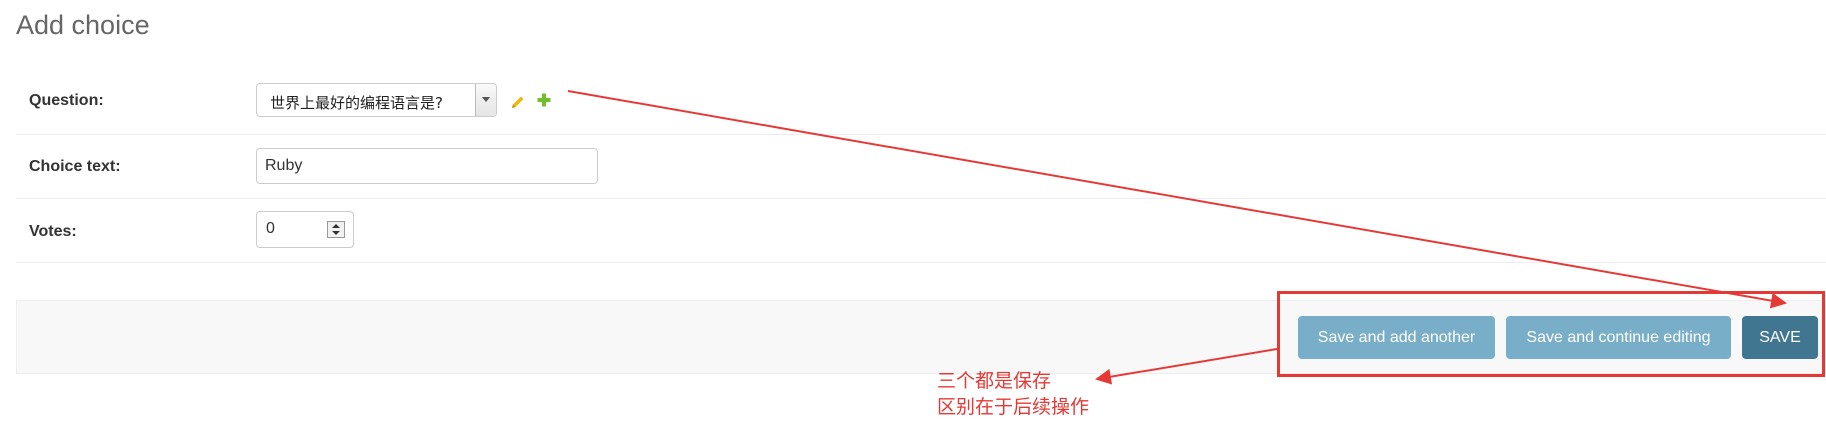 This screenshot has width=1826, height=440. Describe the element at coordinates (1396, 337) in the screenshot. I see `save-and-add-another-button: Save and add another` at that location.